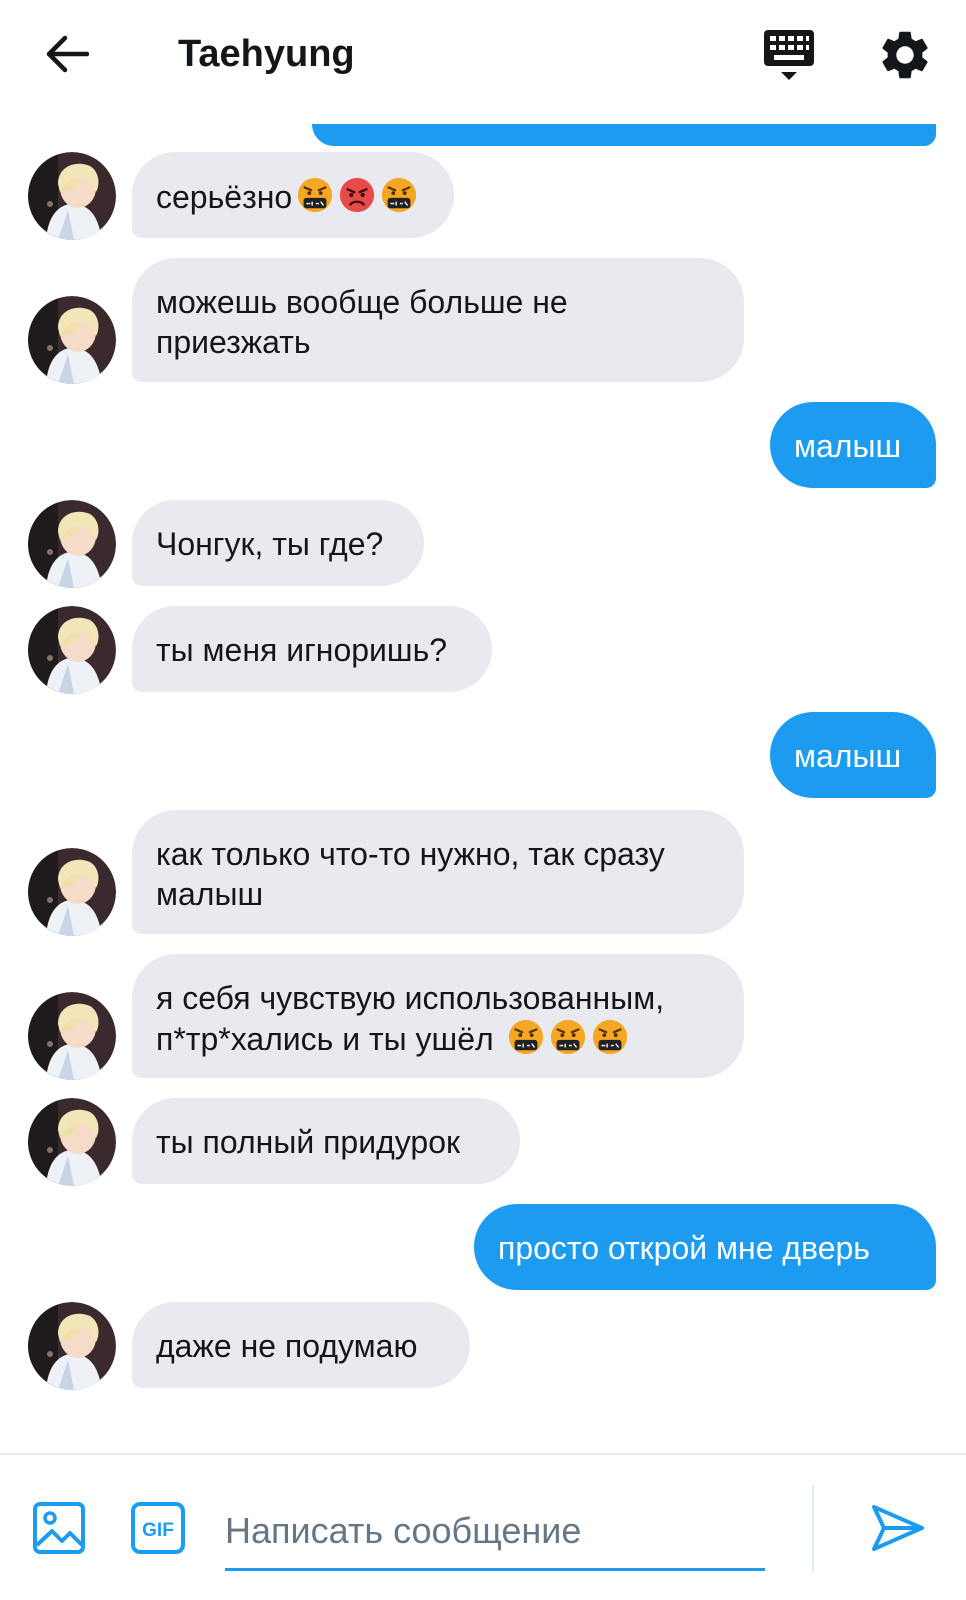 Image resolution: width=966 pixels, height=1600 pixels. I want to click on gif-icon: GIF, so click(158, 1528).